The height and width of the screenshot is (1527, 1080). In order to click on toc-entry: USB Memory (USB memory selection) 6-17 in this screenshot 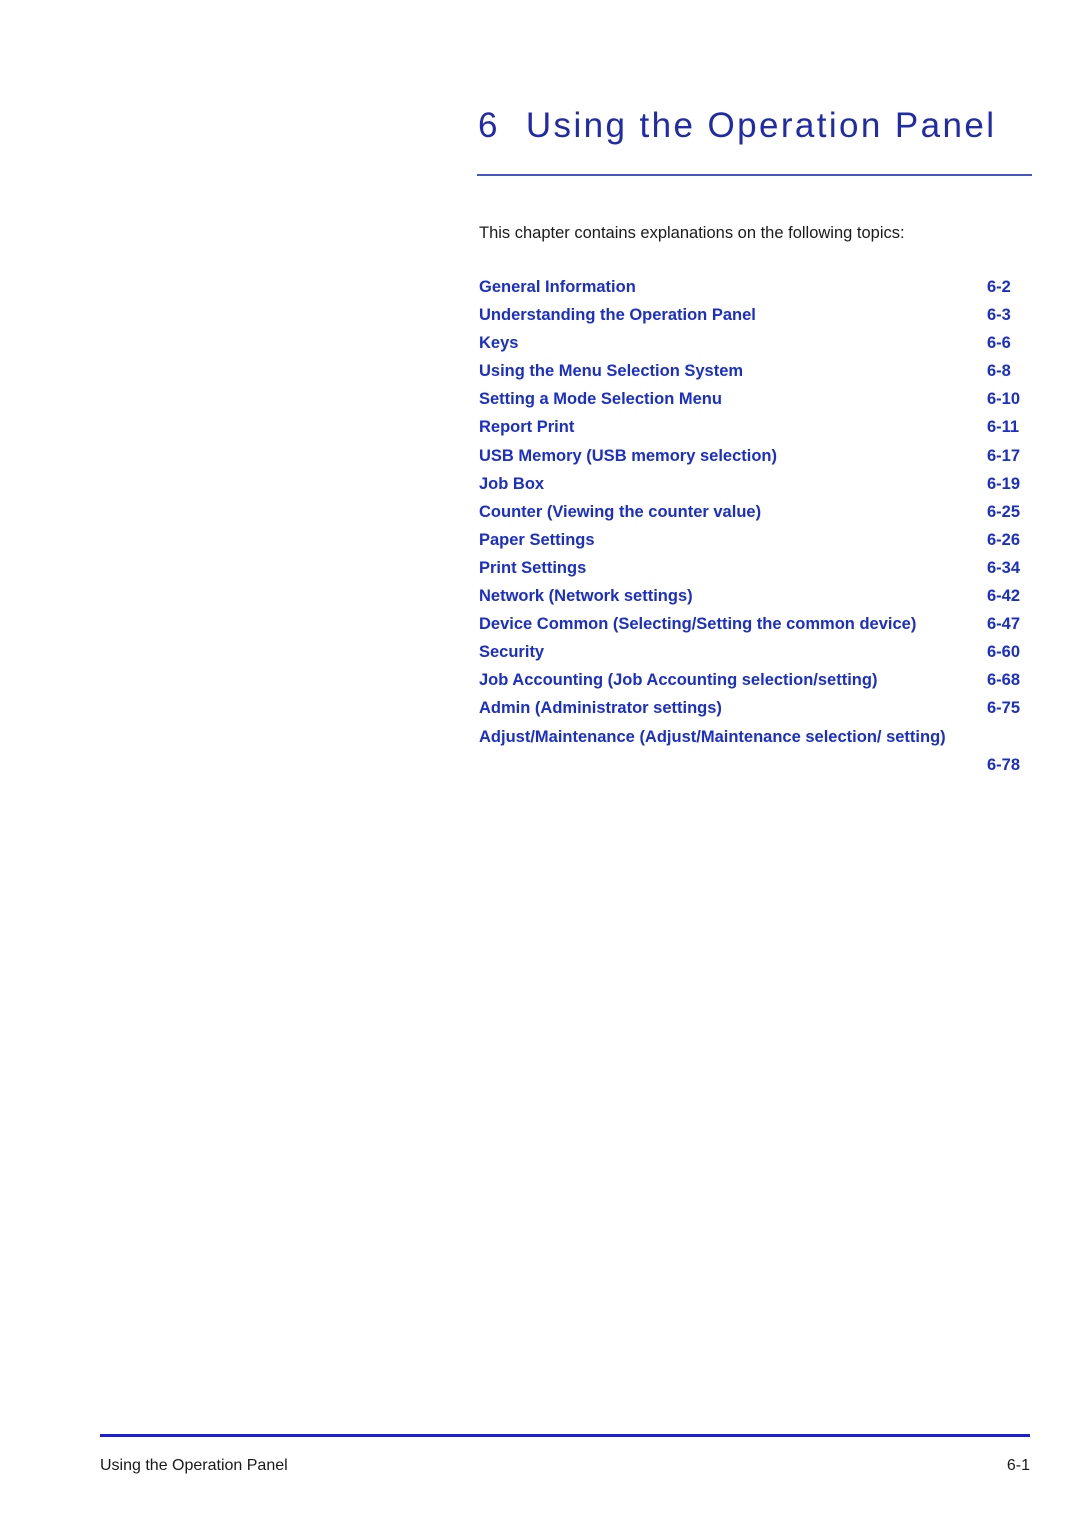, I will do `click(759, 456)`.